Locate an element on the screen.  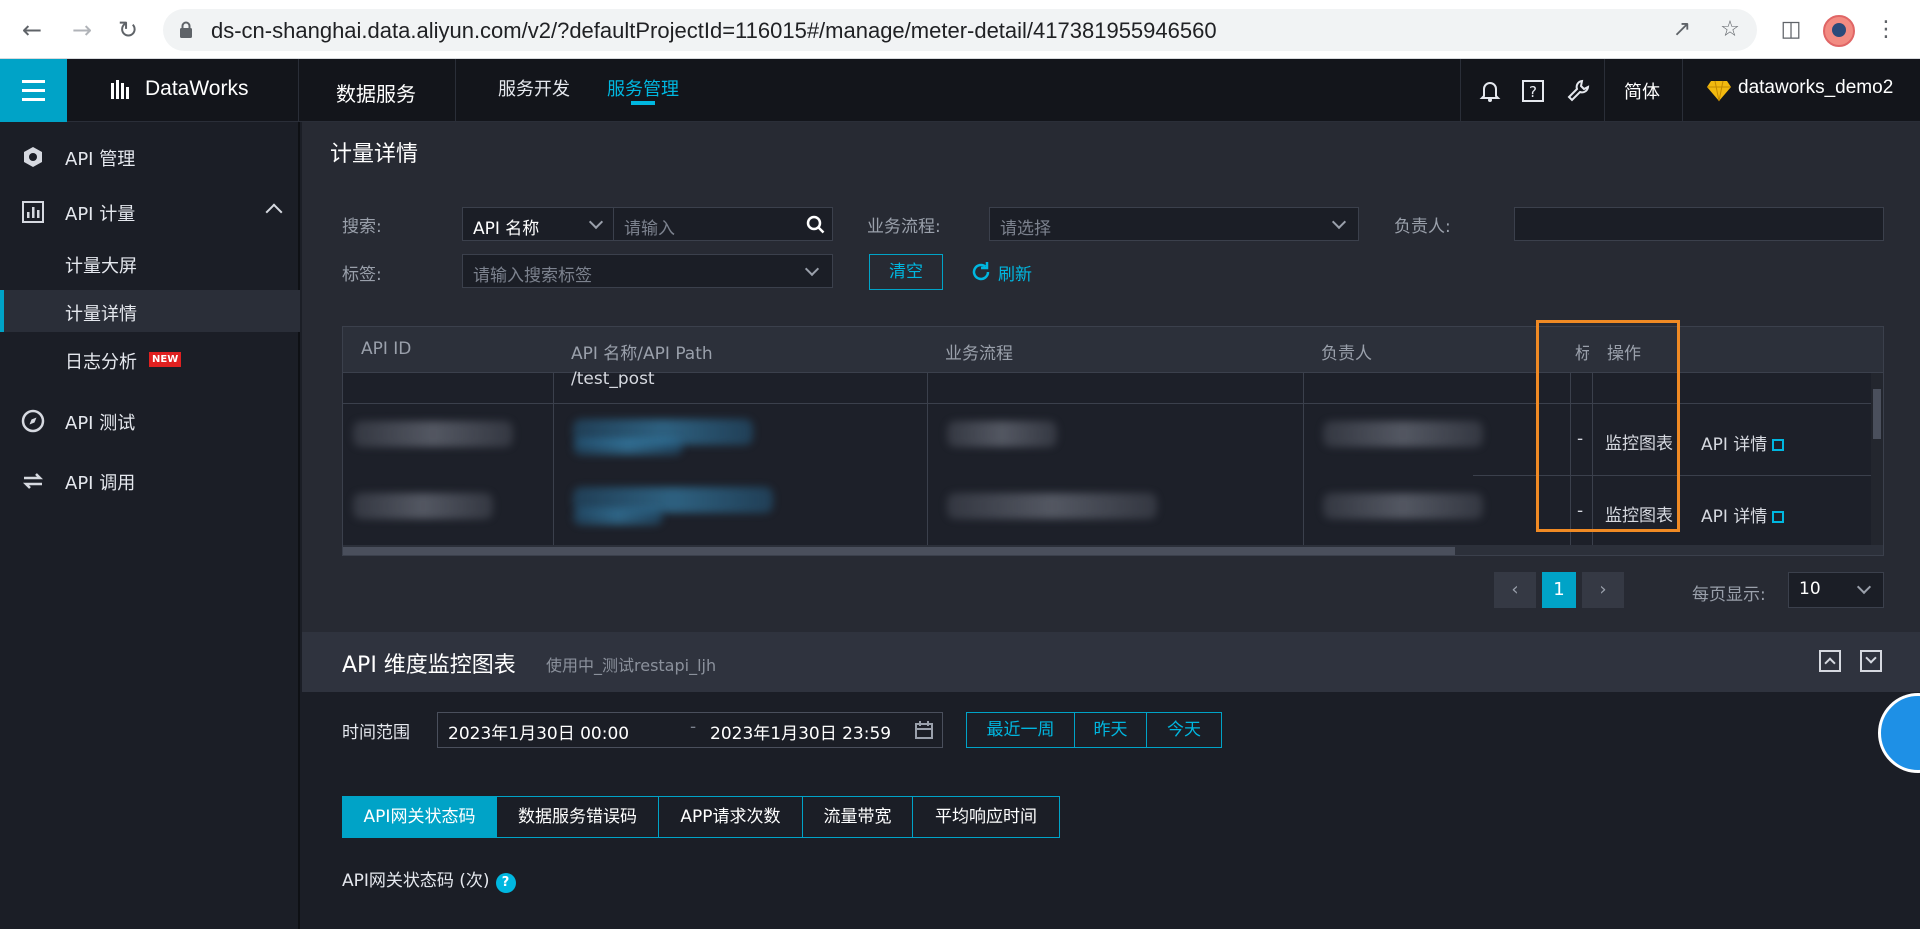
tab-gateway-status: API网关状态码 is located at coordinates (420, 817).